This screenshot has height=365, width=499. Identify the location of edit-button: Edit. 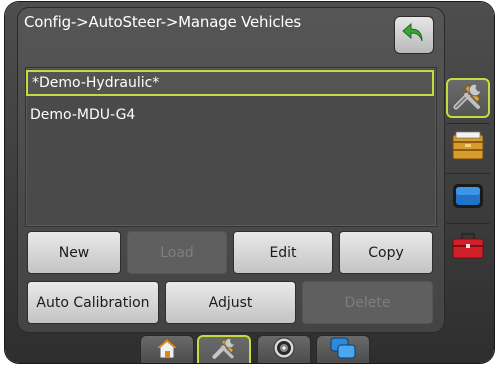
(283, 252).